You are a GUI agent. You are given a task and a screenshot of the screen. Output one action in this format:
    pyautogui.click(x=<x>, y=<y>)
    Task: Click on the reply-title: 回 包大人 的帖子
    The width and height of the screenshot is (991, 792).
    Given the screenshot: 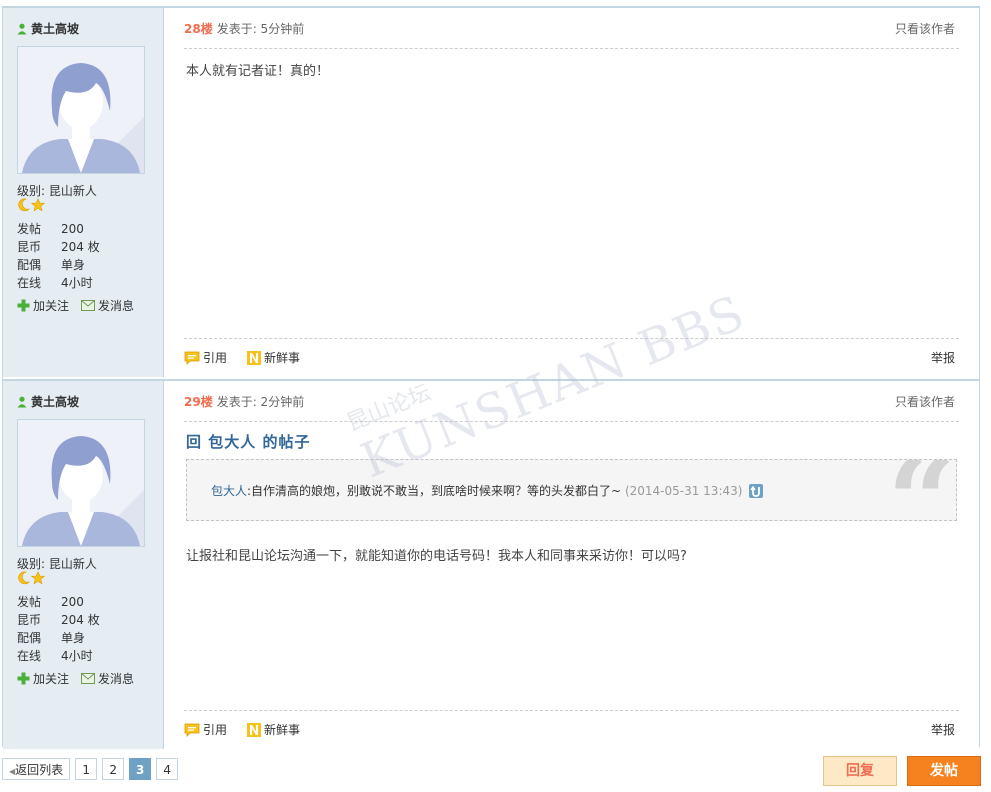 What is the action you would take?
    pyautogui.click(x=248, y=442)
    